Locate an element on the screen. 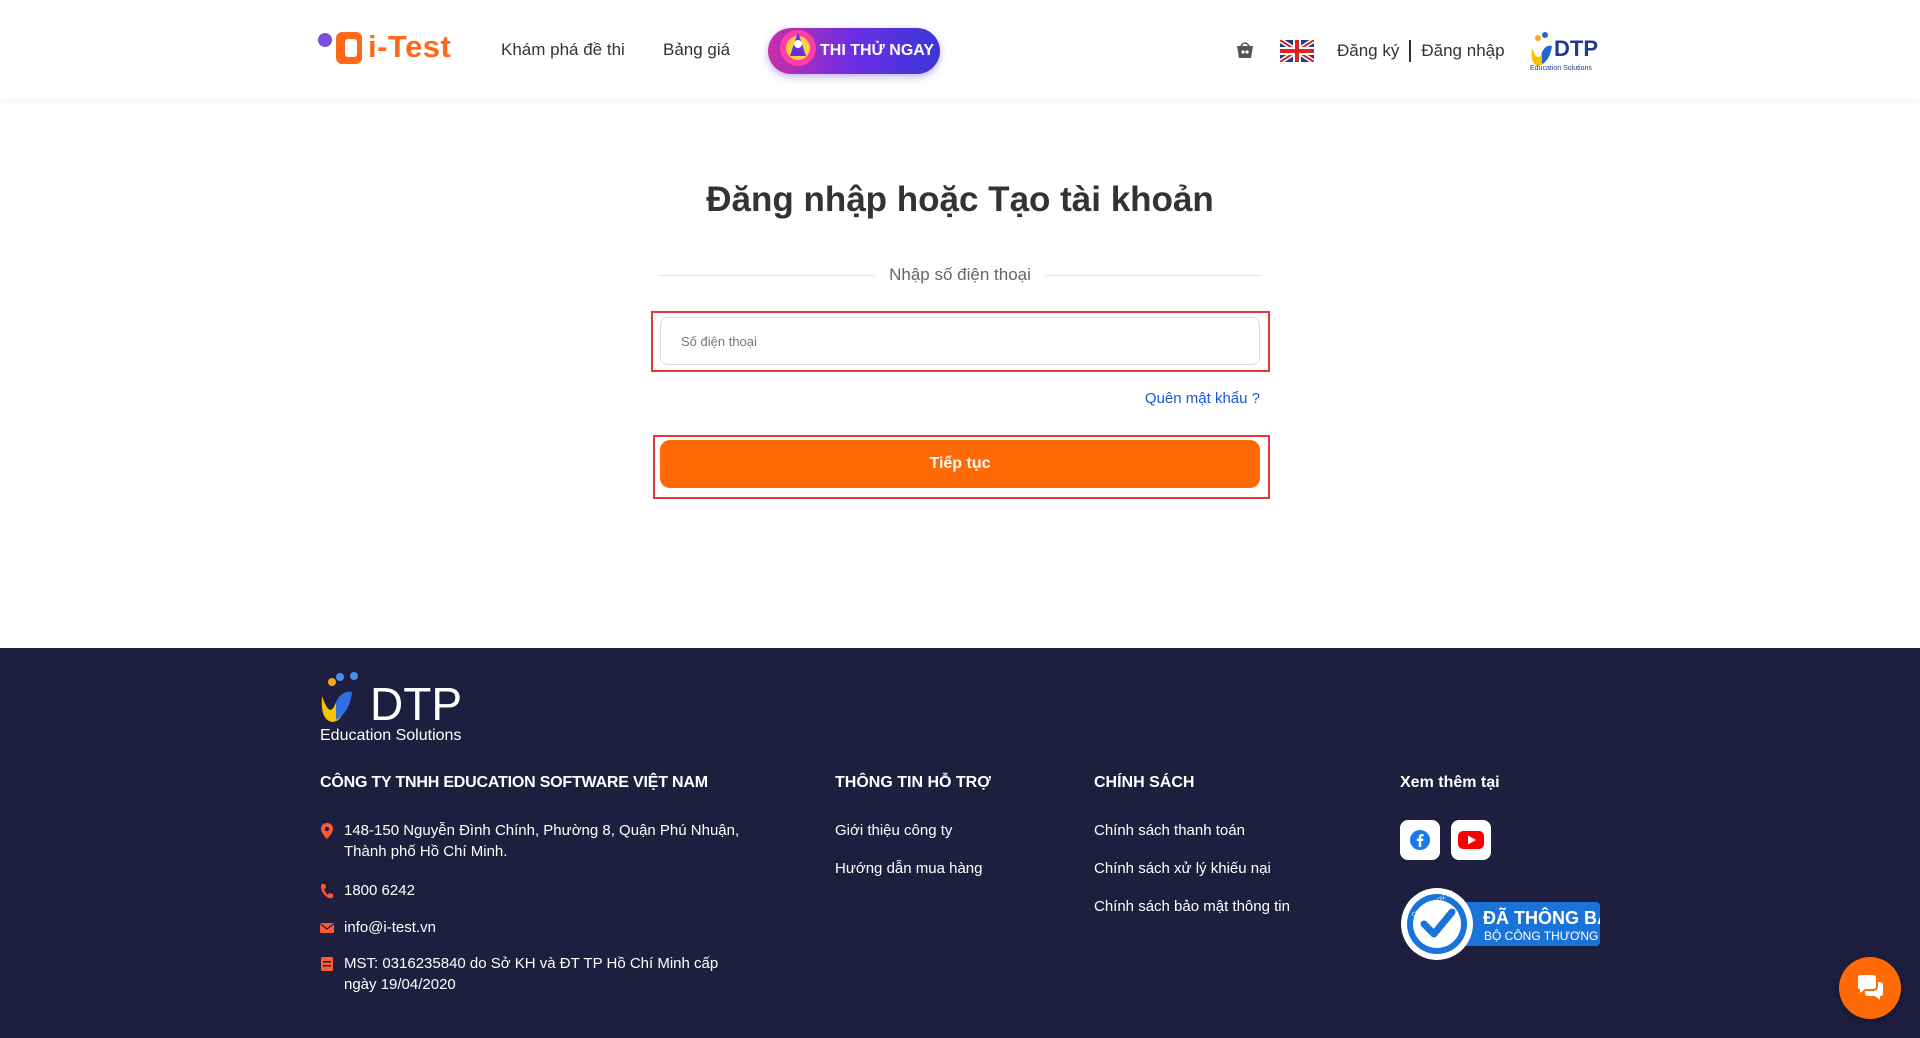 The width and height of the screenshot is (1920, 1038). footer-email: info@i-test.vn is located at coordinates (390, 927).